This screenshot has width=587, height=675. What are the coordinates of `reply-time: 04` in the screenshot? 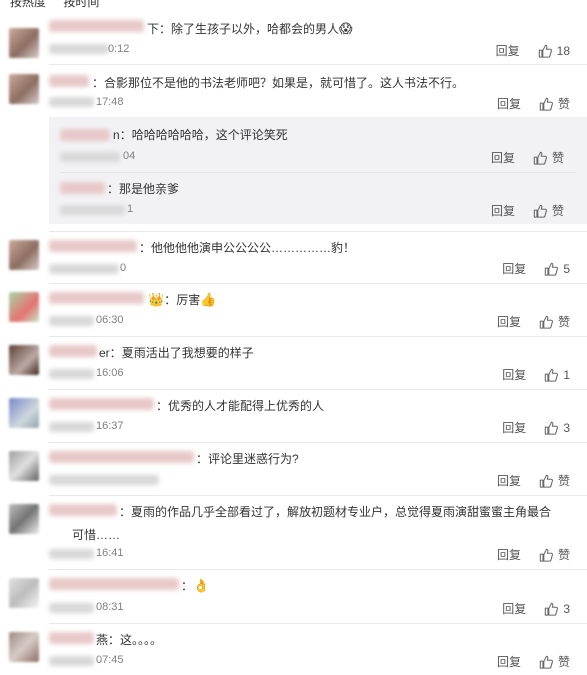 It's located at (129, 156).